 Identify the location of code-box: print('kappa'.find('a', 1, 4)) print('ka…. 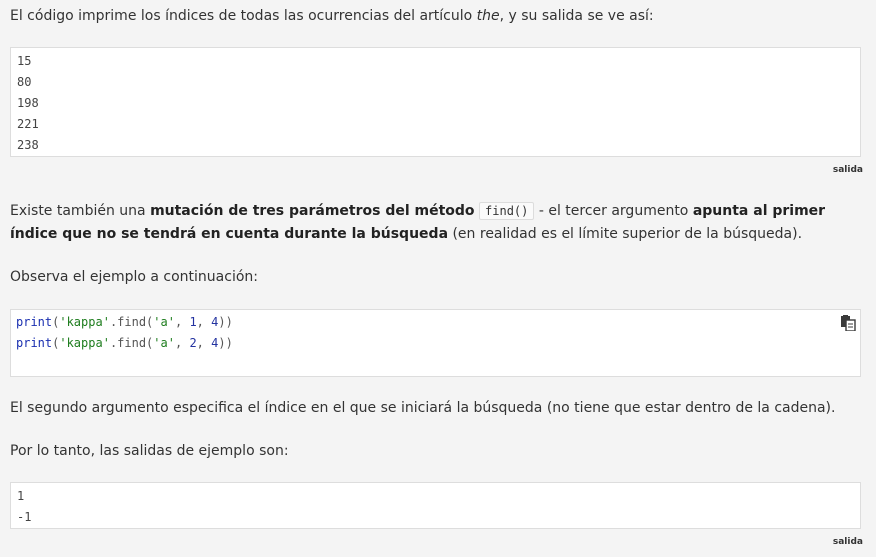
(435, 343).